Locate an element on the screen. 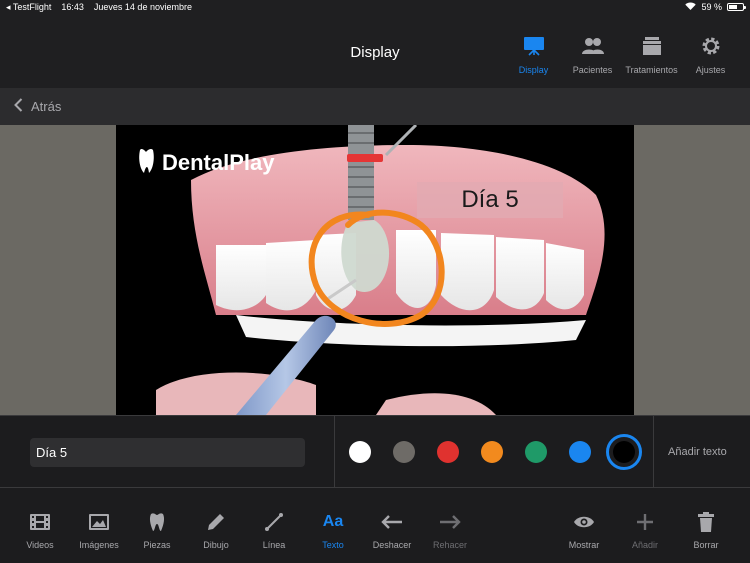  piezas-button: Piezas is located at coordinates (157, 530).